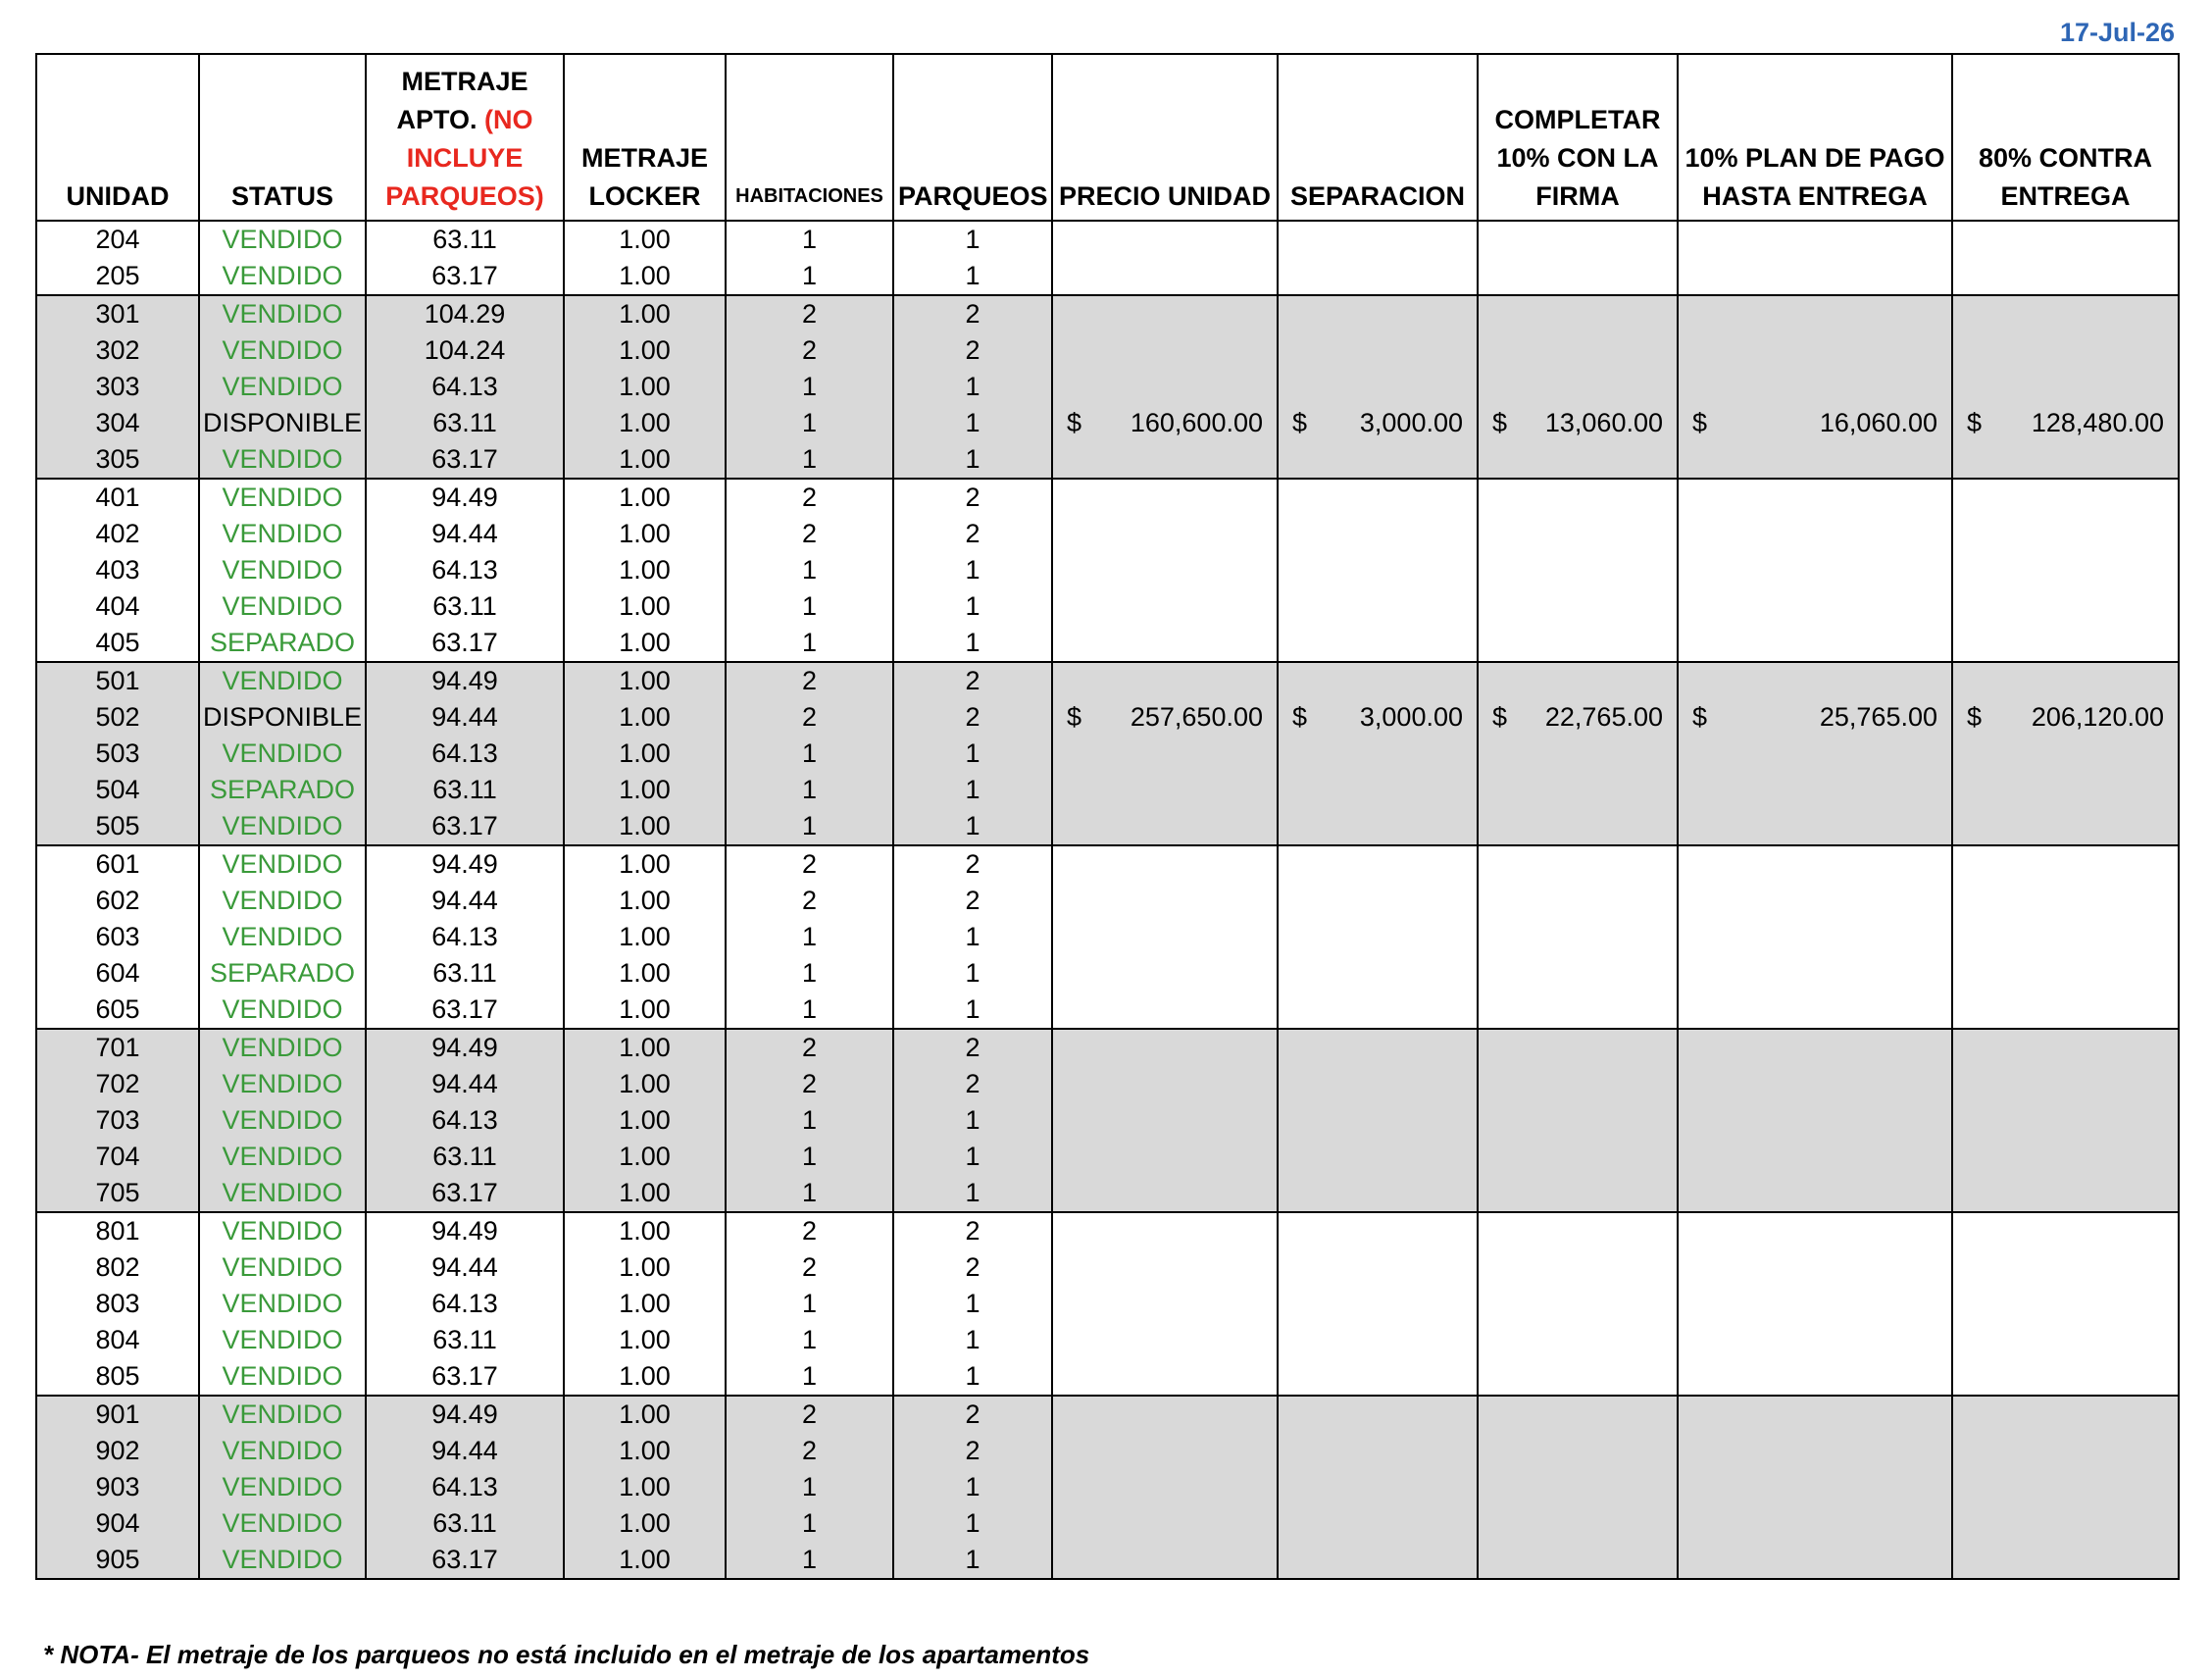  Describe the element at coordinates (1107, 754) in the screenshot. I see `table-row: 503 VENDIDO 64.13 1.00 1 1` at that location.